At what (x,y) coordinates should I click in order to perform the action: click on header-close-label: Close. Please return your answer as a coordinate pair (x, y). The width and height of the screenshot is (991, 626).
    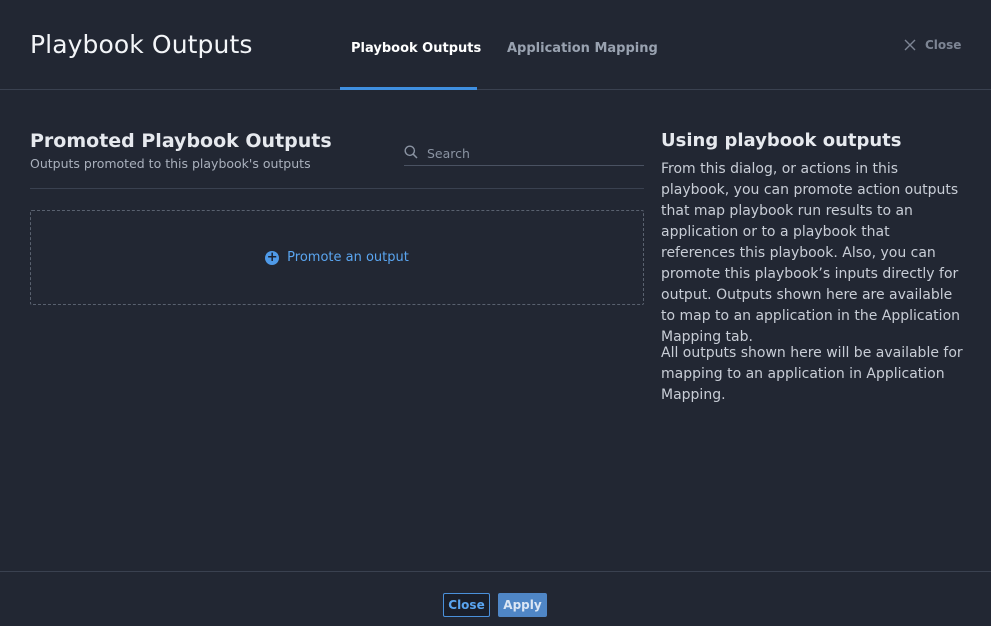
    Looking at the image, I should click on (943, 45).